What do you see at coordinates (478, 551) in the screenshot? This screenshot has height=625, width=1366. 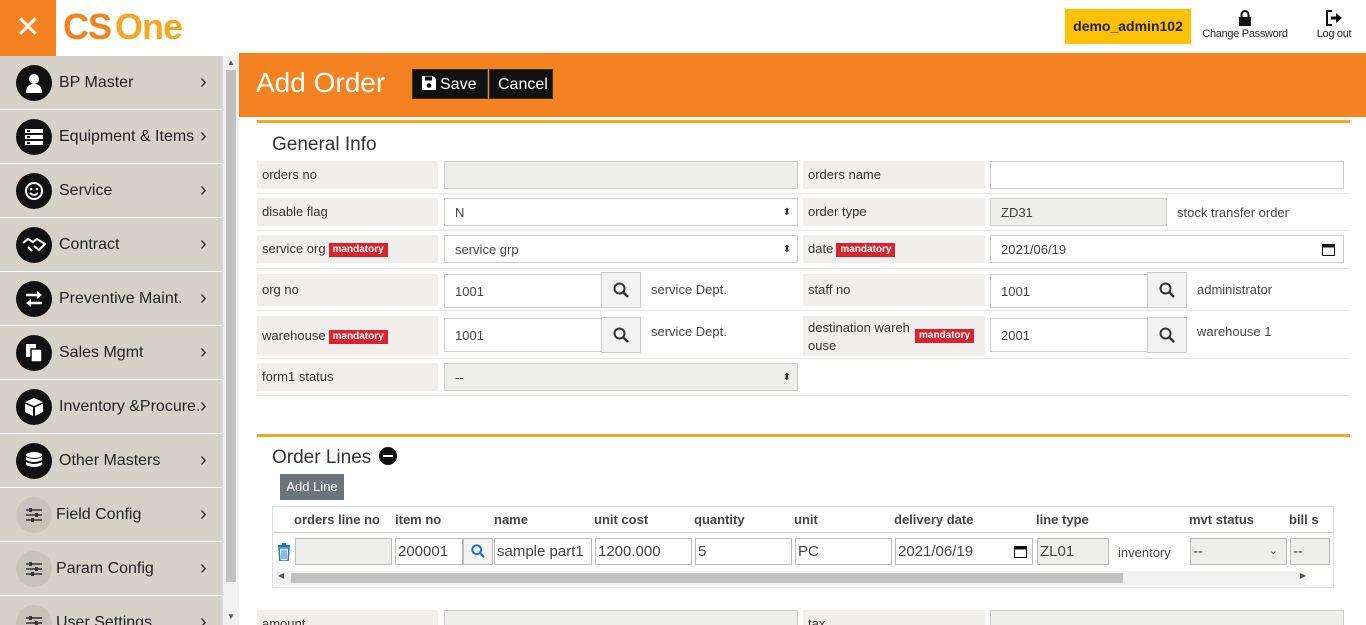 I see `item-search-button` at bounding box center [478, 551].